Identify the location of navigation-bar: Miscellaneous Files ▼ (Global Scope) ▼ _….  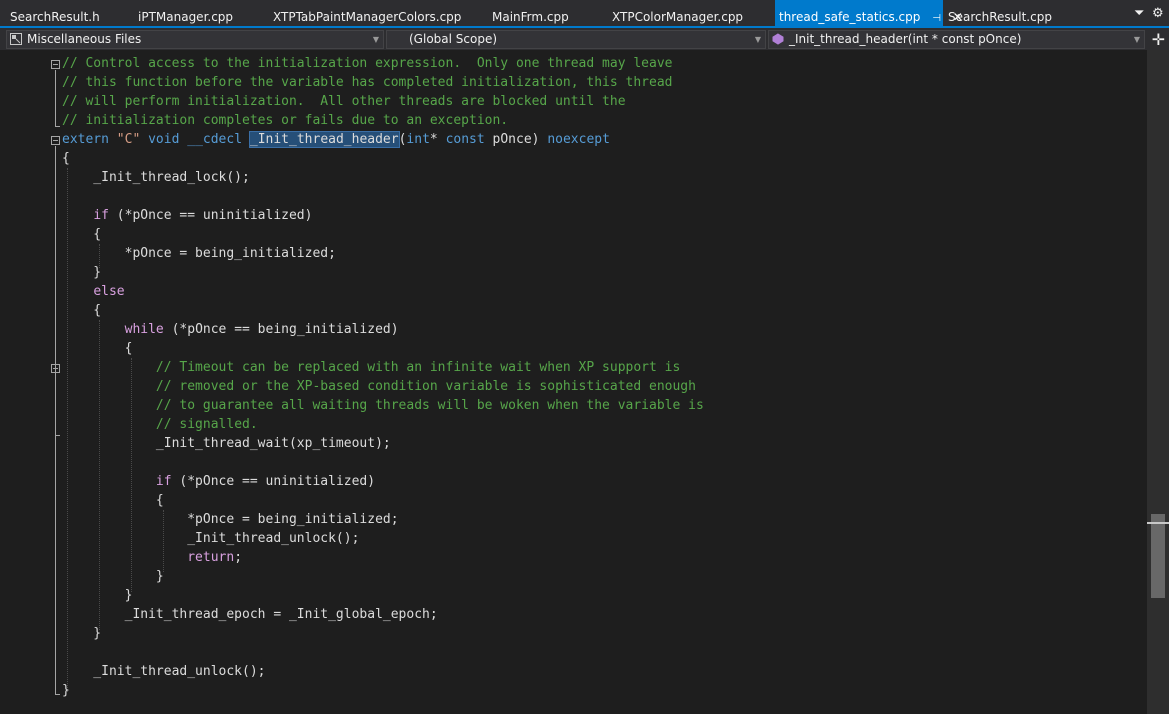
(584, 39).